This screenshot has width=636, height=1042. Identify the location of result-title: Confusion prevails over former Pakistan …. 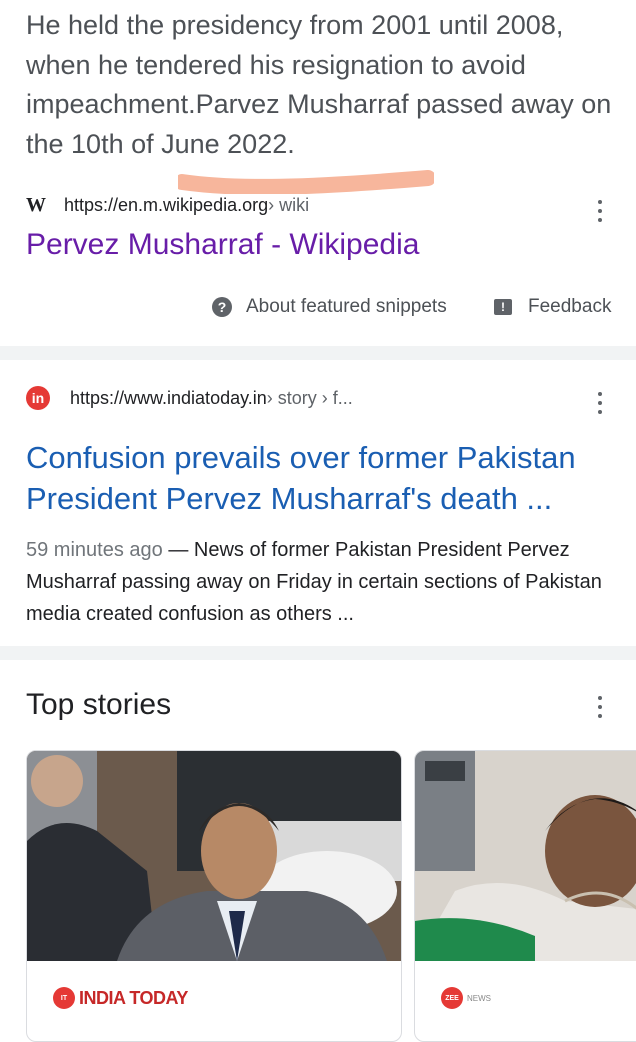
(321, 478).